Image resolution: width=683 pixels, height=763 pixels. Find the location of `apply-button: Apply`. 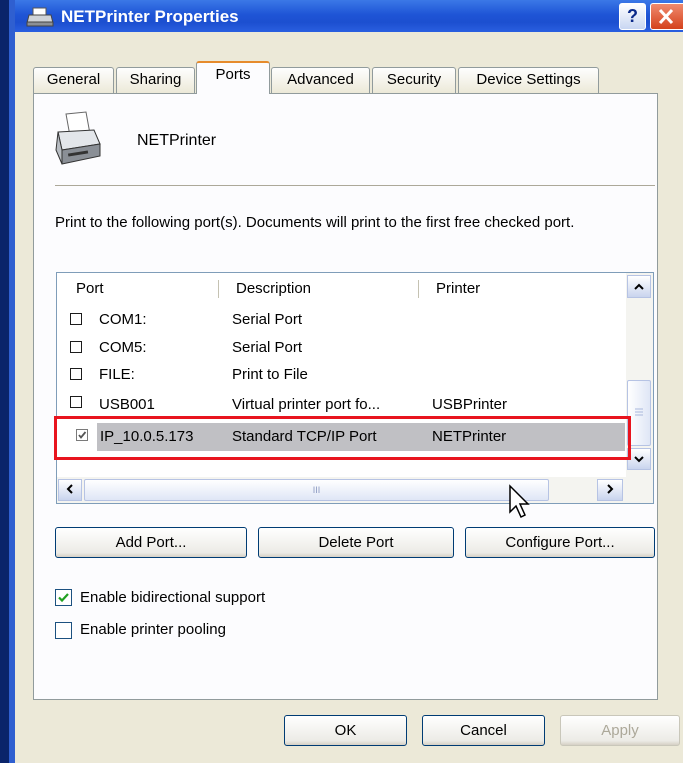

apply-button: Apply is located at coordinates (620, 730).